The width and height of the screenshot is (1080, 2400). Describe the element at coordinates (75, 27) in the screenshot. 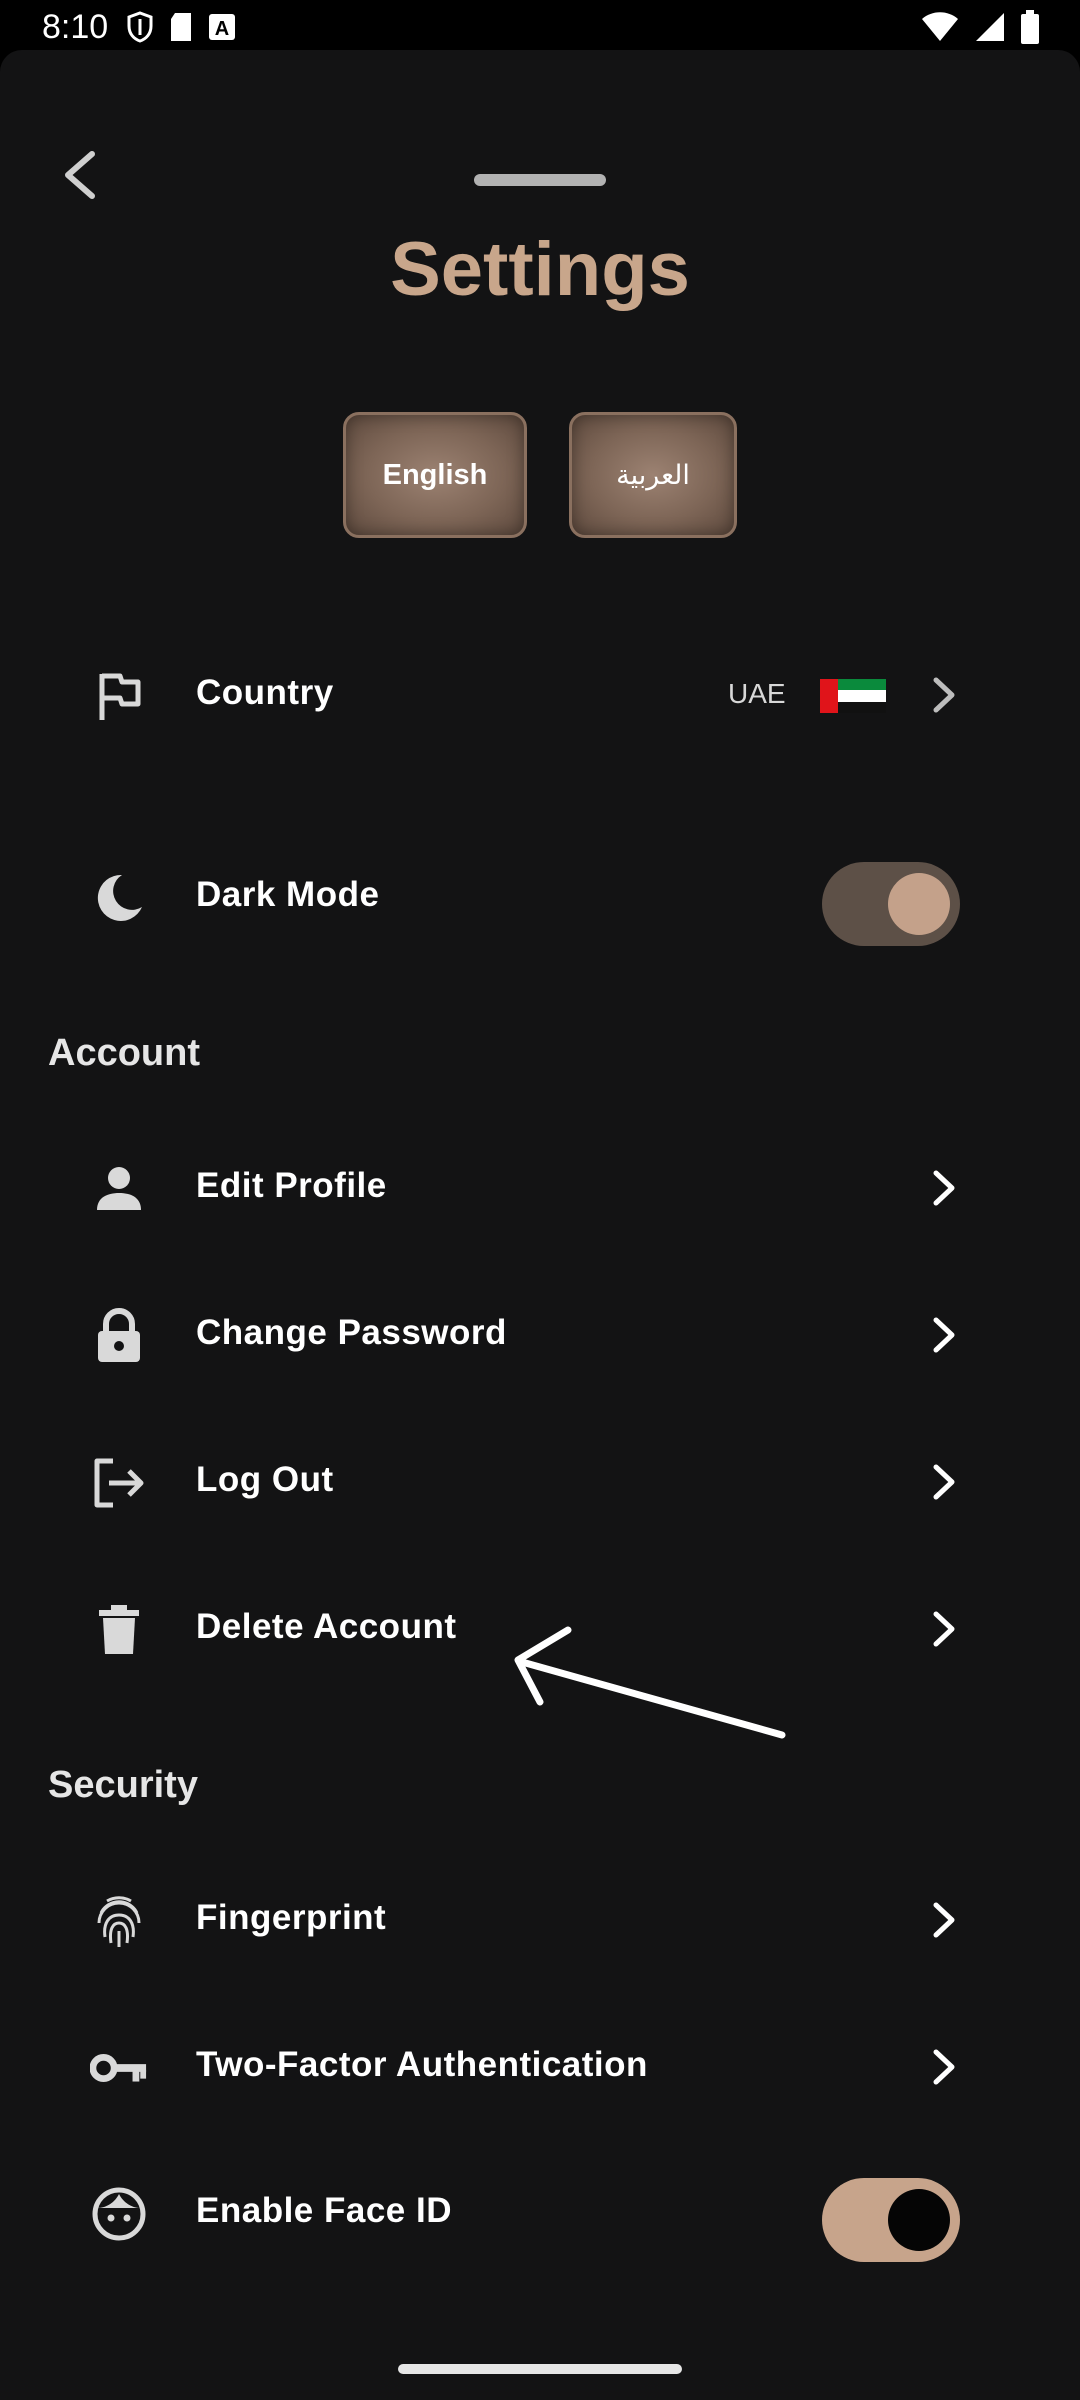

I see `status-time: 8:10` at that location.